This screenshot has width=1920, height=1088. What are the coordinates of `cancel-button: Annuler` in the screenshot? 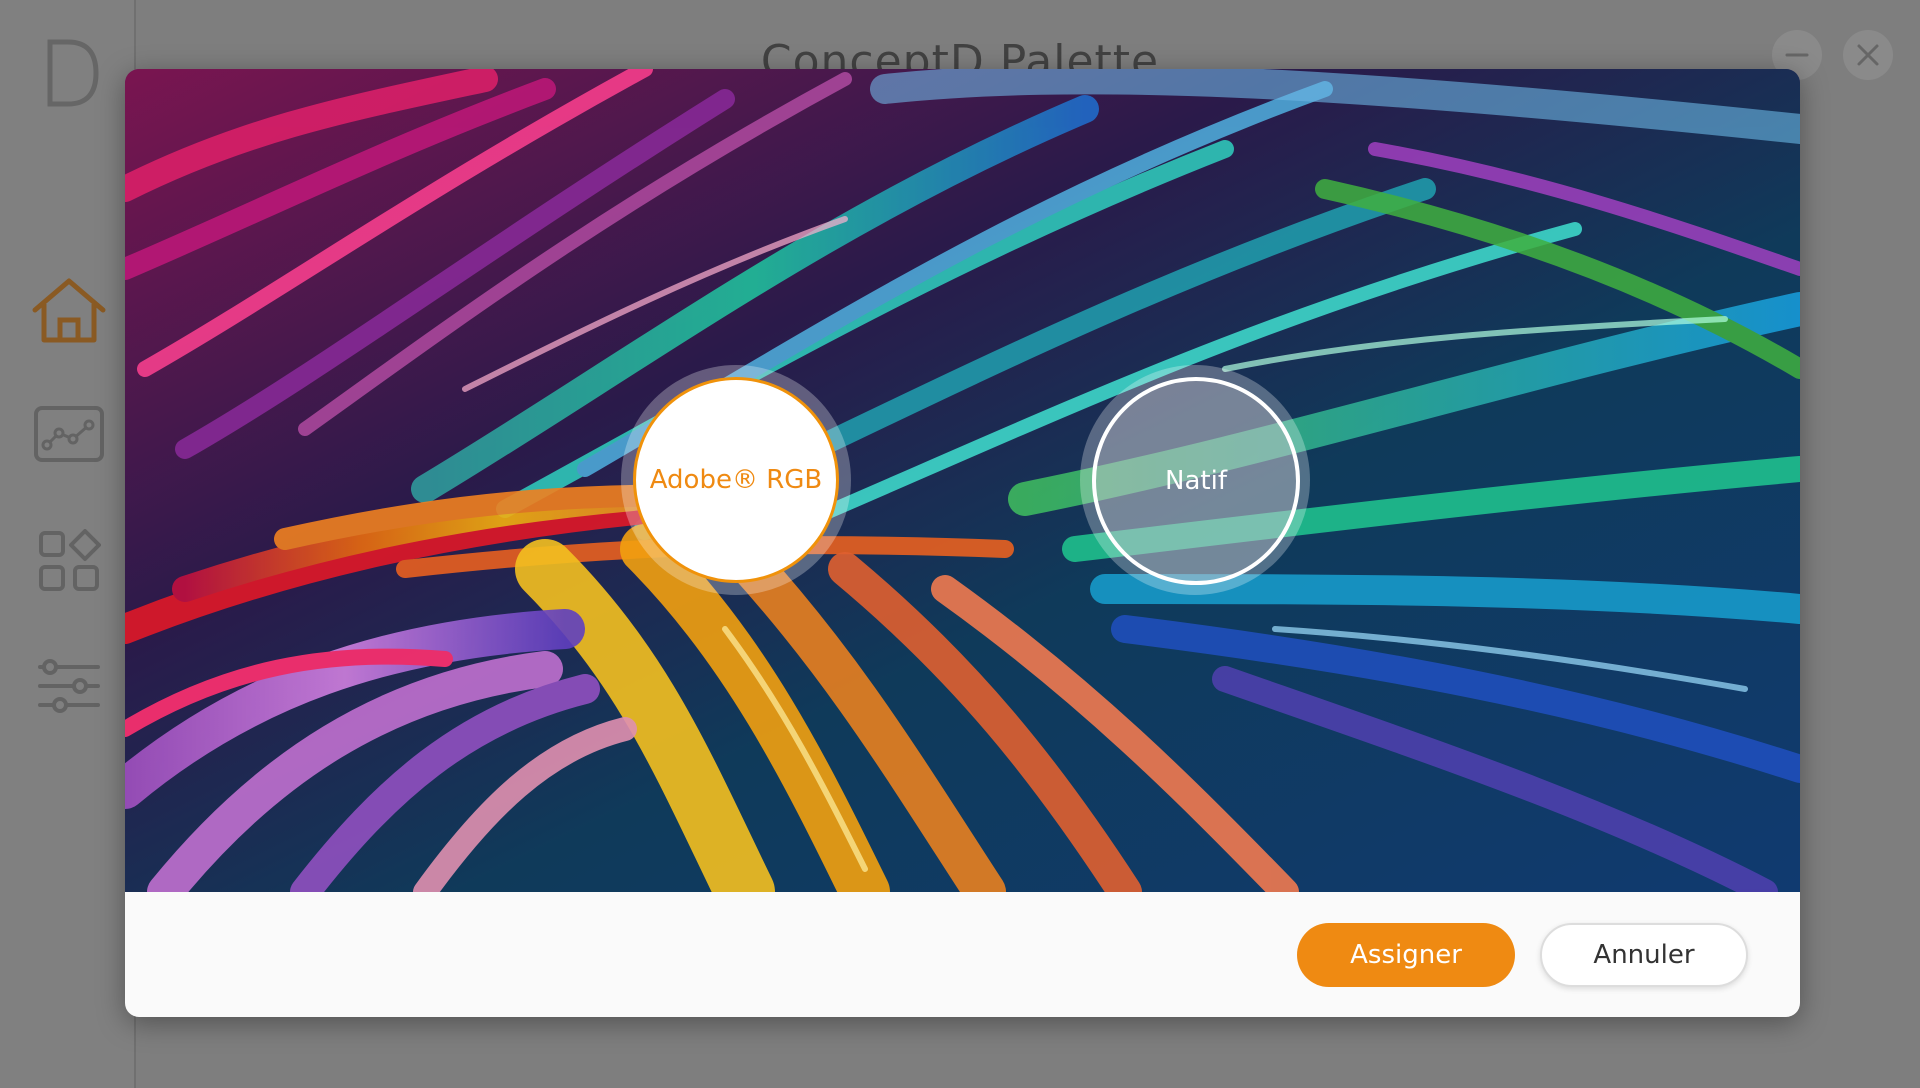 It's located at (1644, 955).